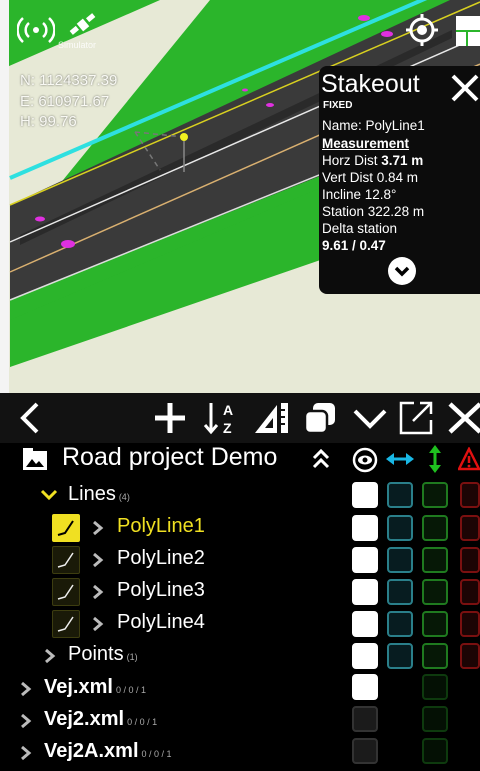  What do you see at coordinates (240, 720) in the screenshot?
I see `list-item-vej2-xml: Vej2.xml 0 / 0 / 1` at bounding box center [240, 720].